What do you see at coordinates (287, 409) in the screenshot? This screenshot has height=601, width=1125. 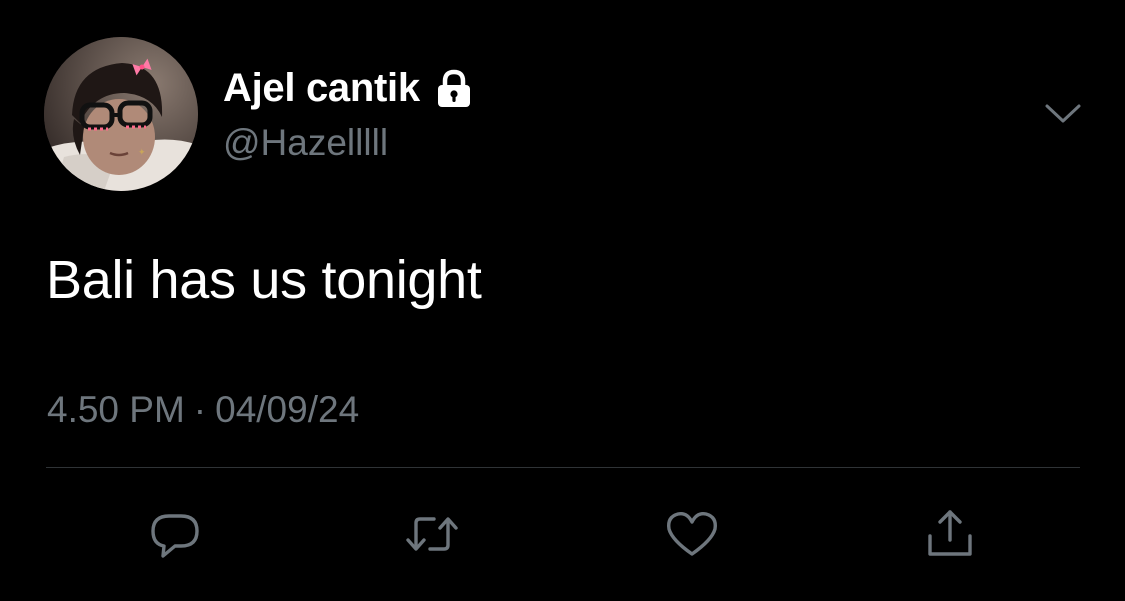 I see `tweet-date: 04/09/24` at bounding box center [287, 409].